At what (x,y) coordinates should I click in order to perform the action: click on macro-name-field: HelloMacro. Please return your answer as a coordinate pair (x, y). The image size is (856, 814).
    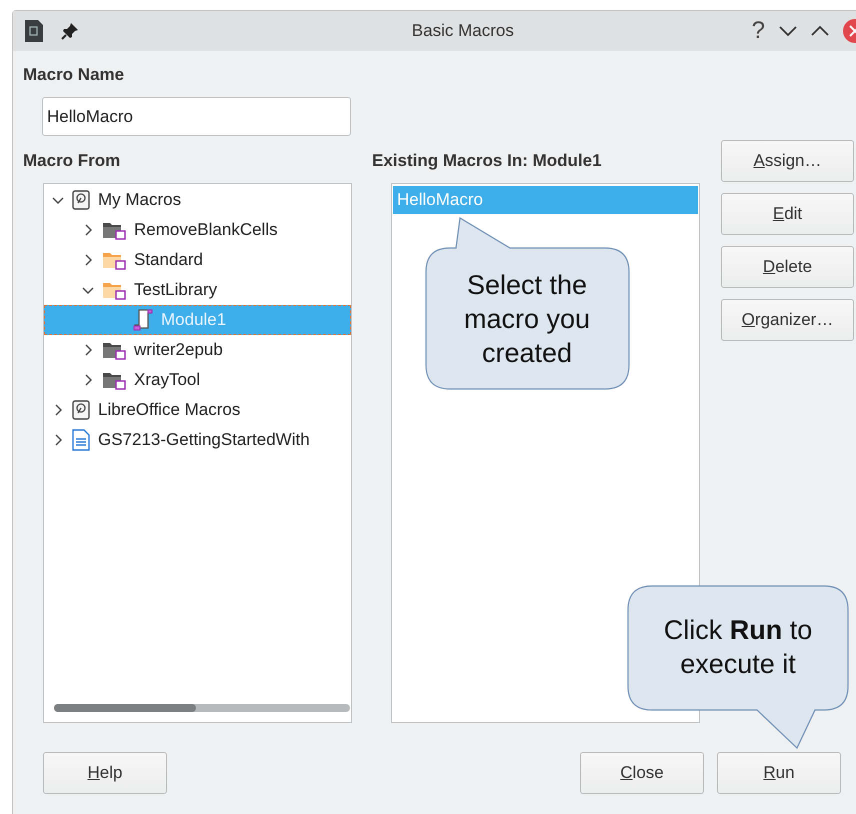
    Looking at the image, I should click on (196, 116).